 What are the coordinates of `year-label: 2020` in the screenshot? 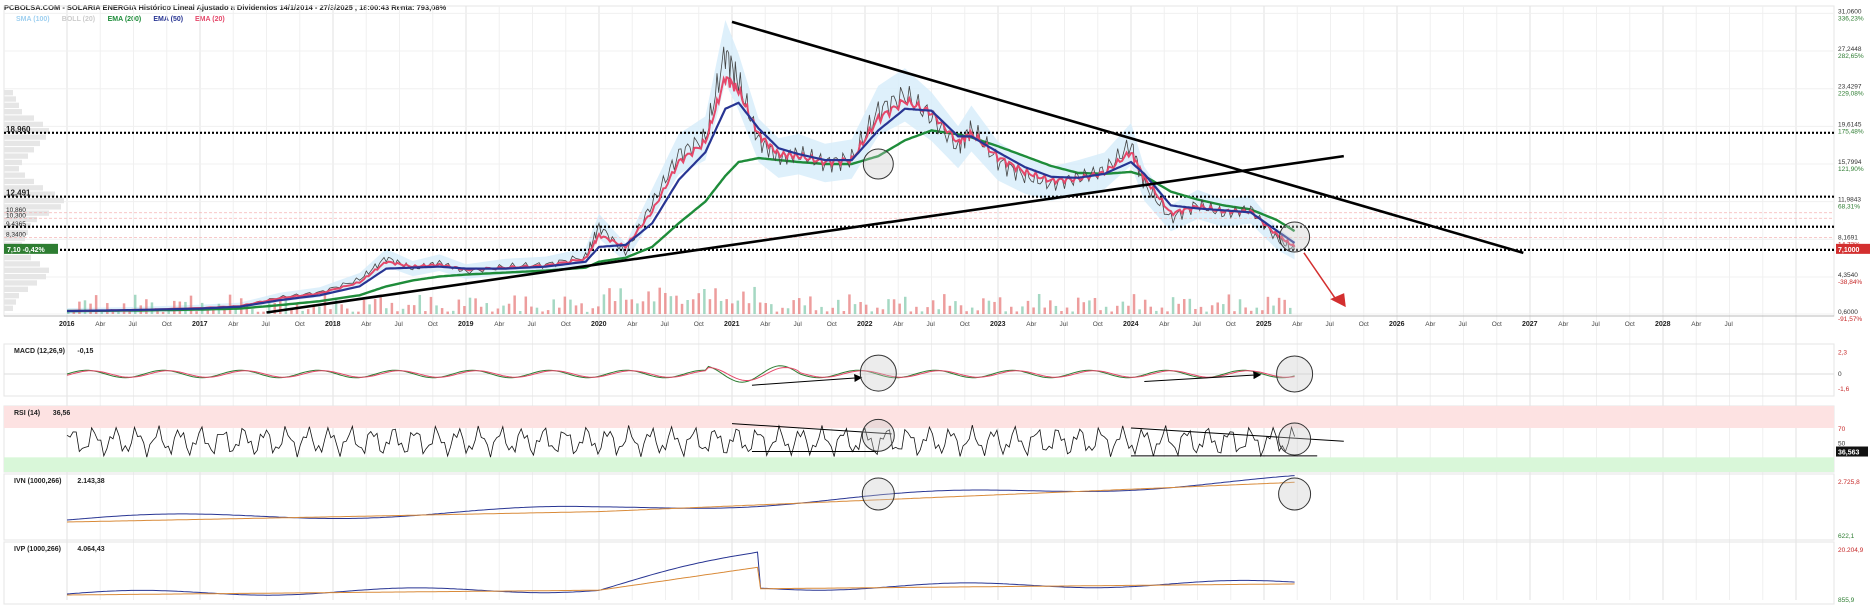 It's located at (599, 324).